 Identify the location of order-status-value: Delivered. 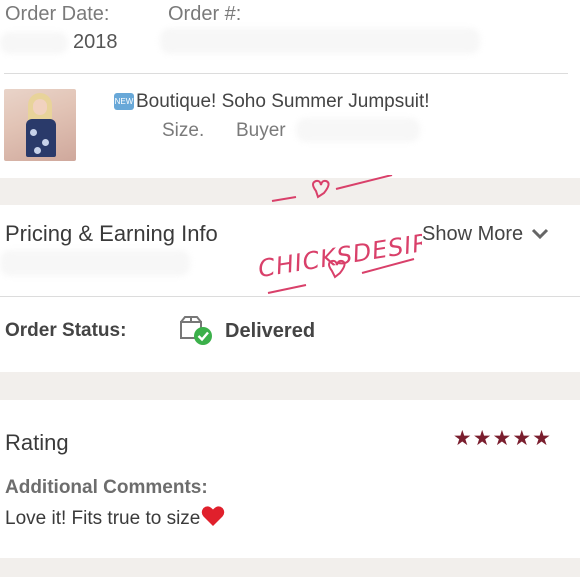
(270, 331).